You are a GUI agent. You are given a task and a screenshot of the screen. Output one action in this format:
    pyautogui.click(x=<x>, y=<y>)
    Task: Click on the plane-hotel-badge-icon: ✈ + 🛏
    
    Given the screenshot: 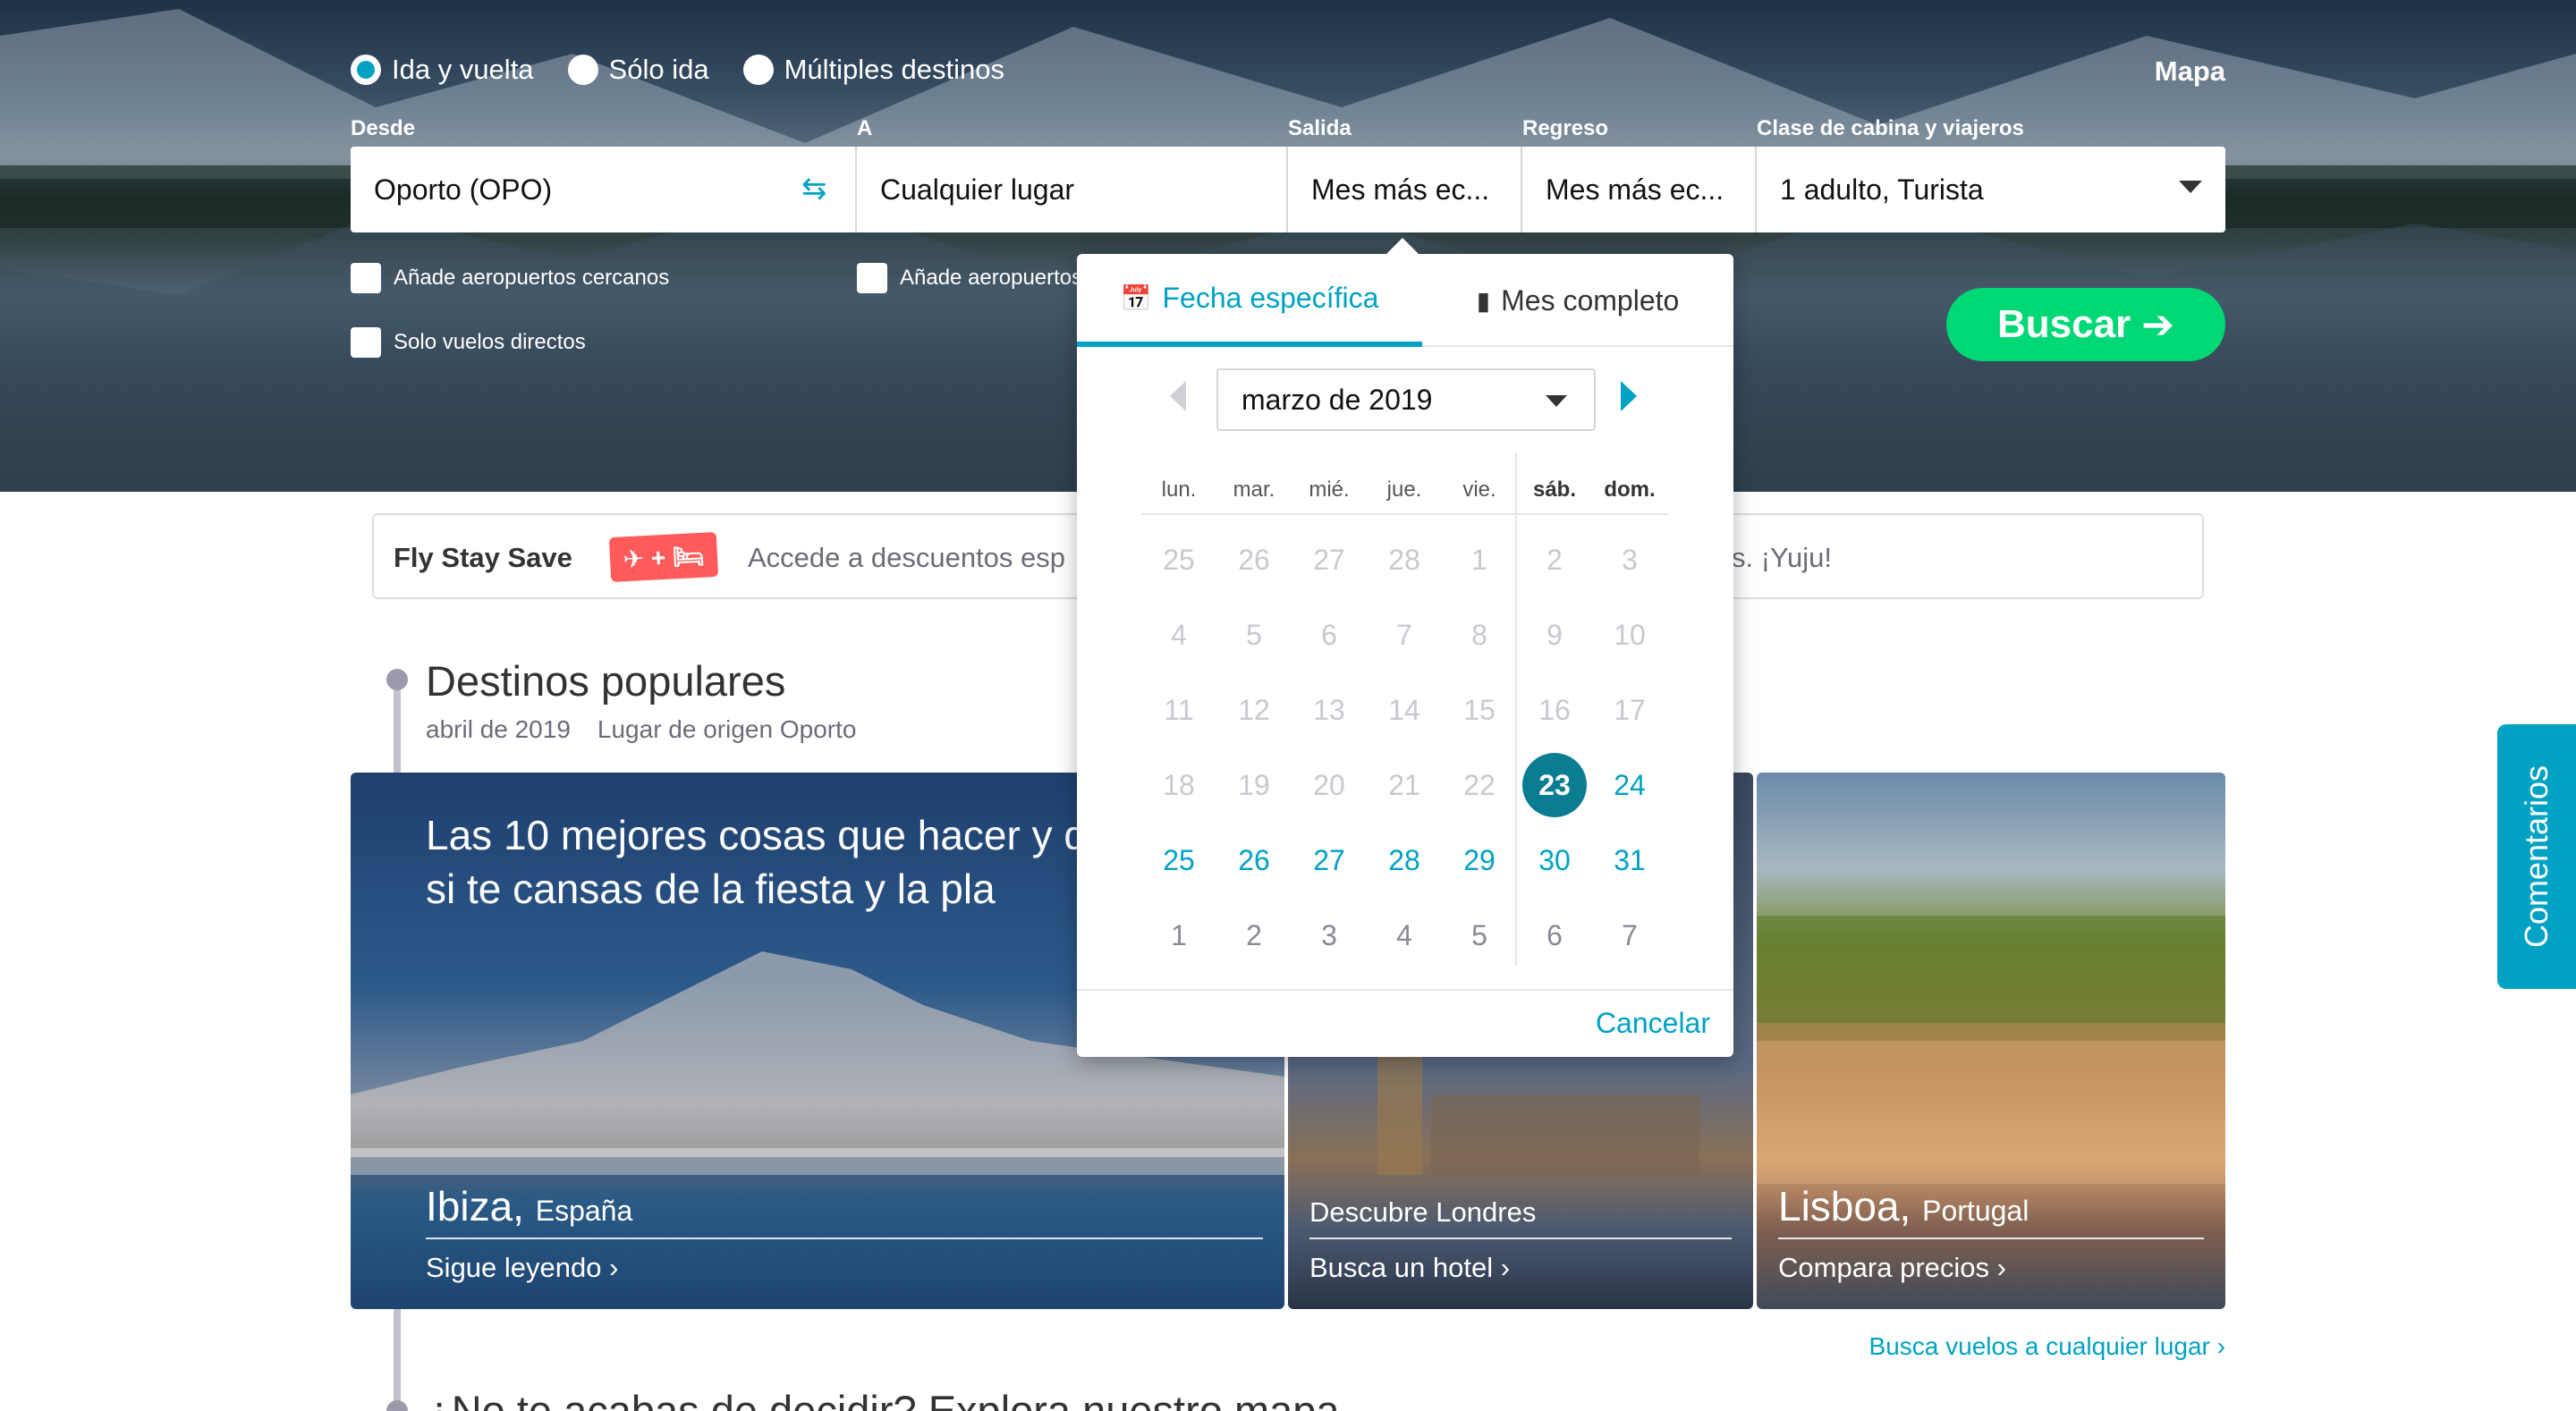 What is the action you would take?
    pyautogui.click(x=663, y=557)
    